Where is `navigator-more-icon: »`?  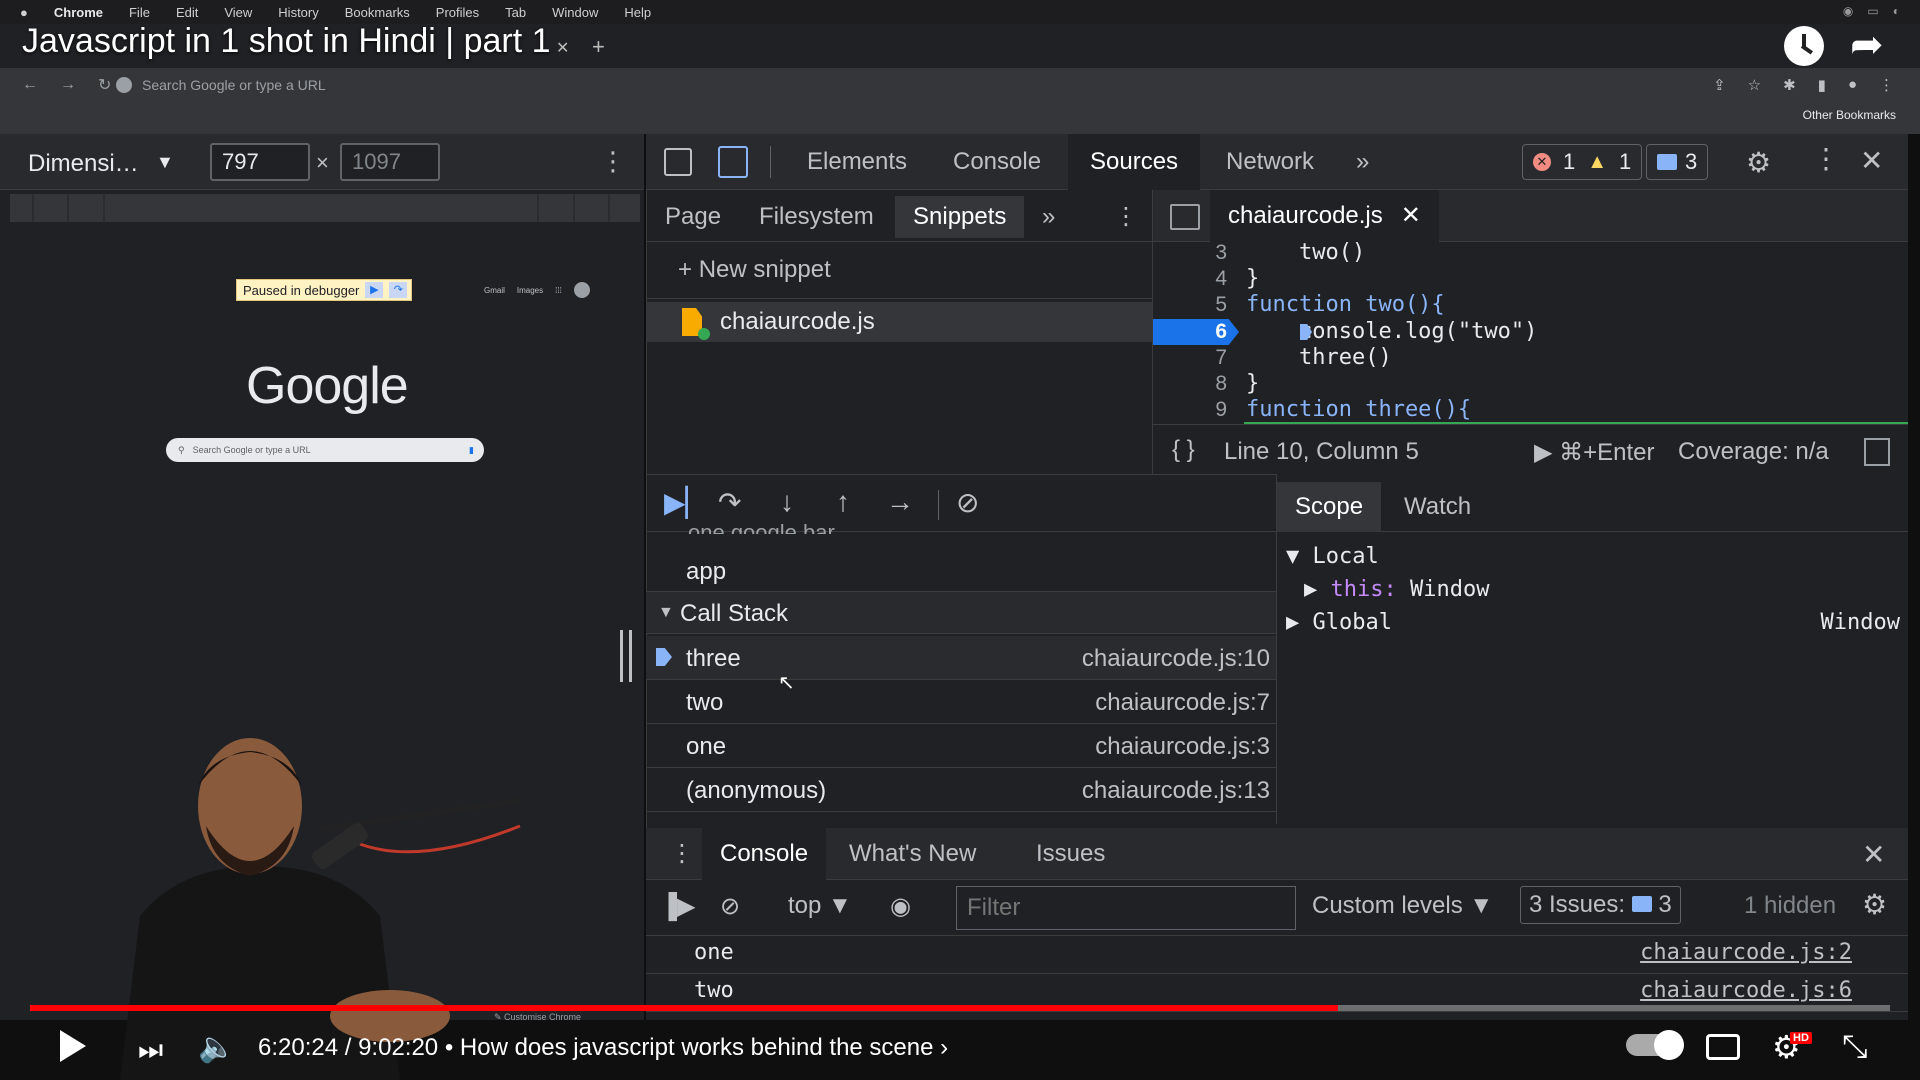 navigator-more-icon: » is located at coordinates (1048, 217).